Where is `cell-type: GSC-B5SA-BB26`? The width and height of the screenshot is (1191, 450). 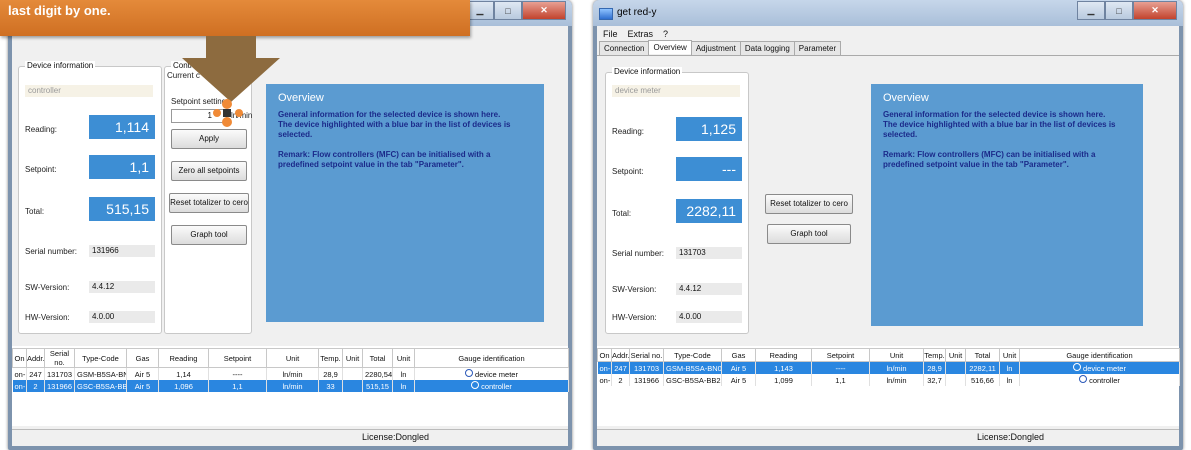 cell-type: GSC-B5SA-BB26 is located at coordinates (100, 386).